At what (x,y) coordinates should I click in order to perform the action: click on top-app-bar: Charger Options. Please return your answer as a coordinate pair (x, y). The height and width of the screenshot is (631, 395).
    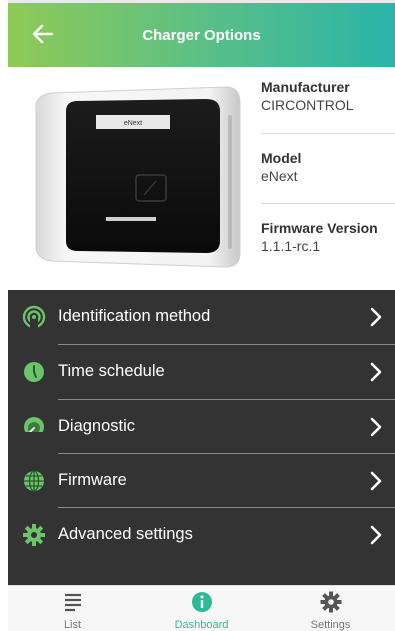
    Looking at the image, I should click on (201, 33).